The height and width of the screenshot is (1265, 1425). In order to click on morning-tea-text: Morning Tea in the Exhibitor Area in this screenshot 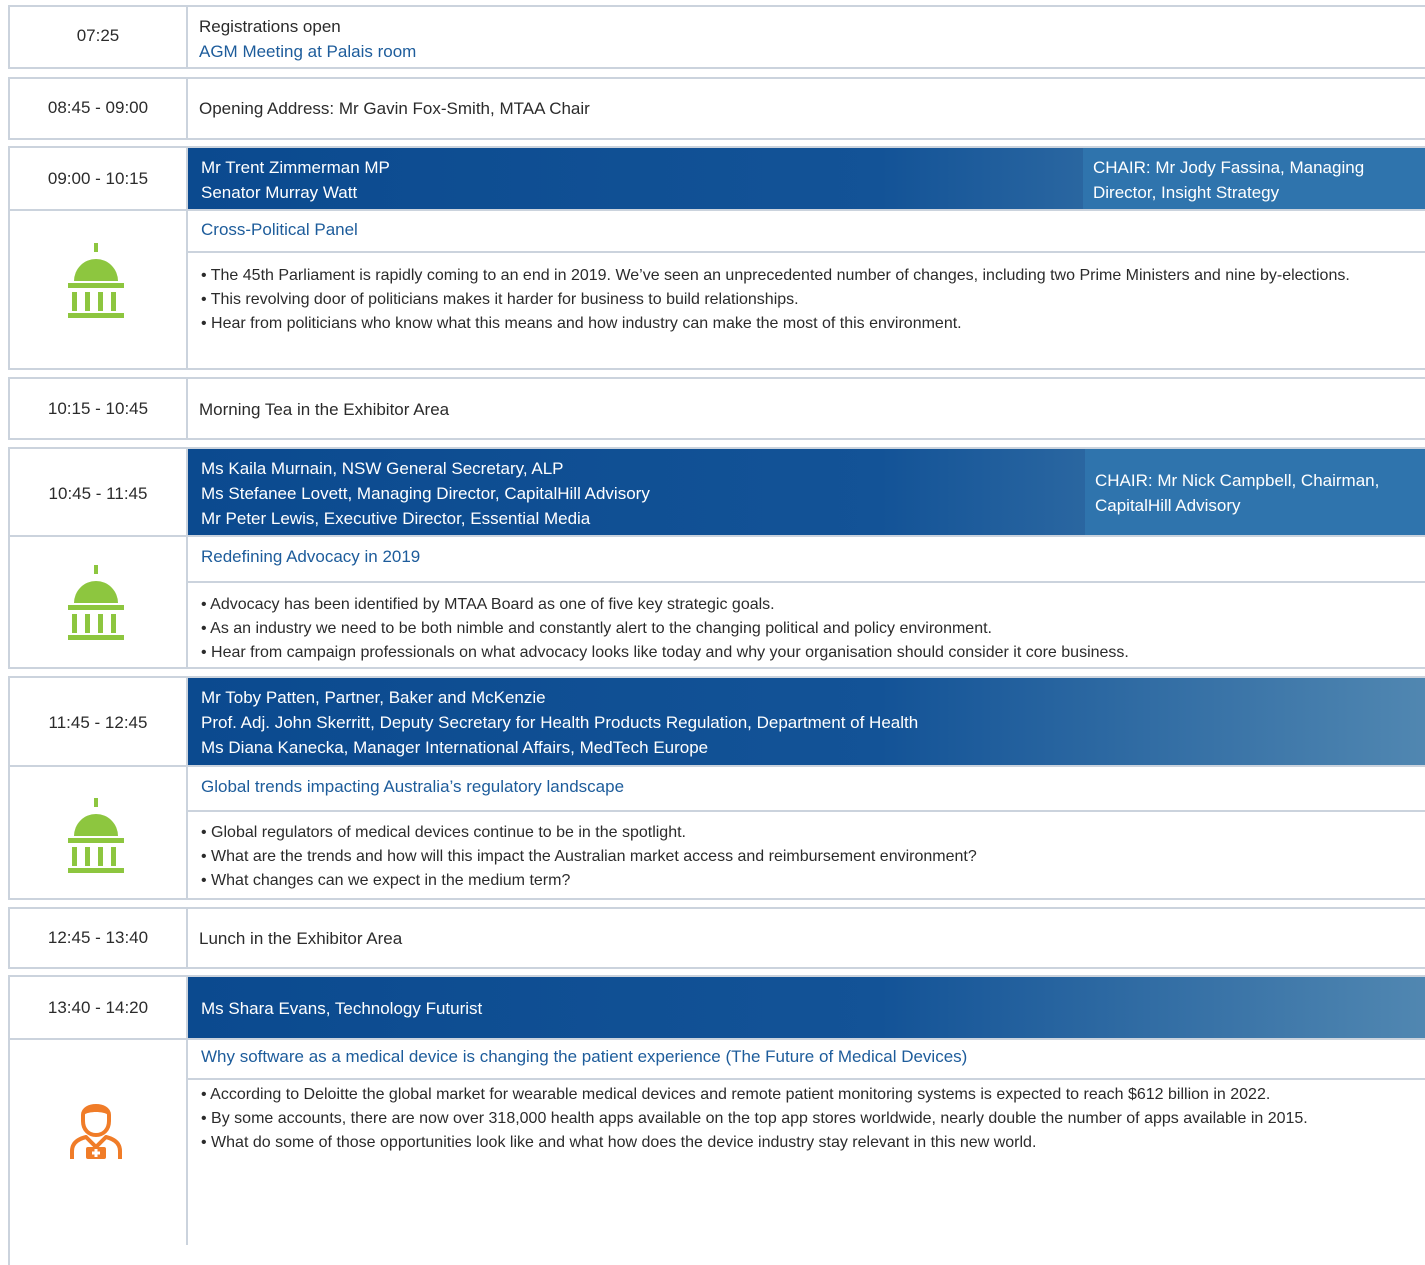, I will do `click(324, 409)`.